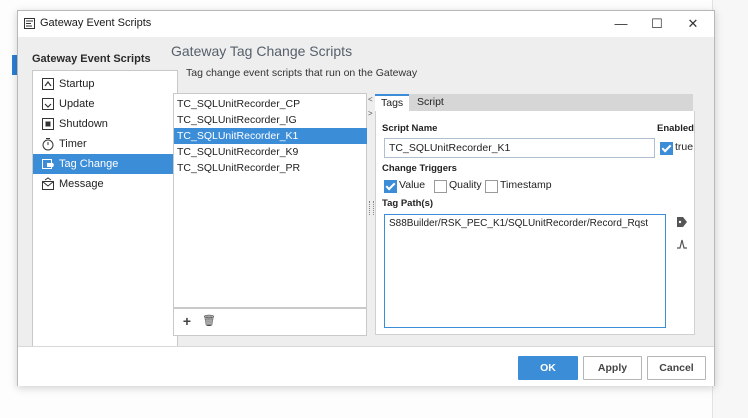 The height and width of the screenshot is (418, 748). What do you see at coordinates (612, 368) in the screenshot?
I see `apply-button: Apply` at bounding box center [612, 368].